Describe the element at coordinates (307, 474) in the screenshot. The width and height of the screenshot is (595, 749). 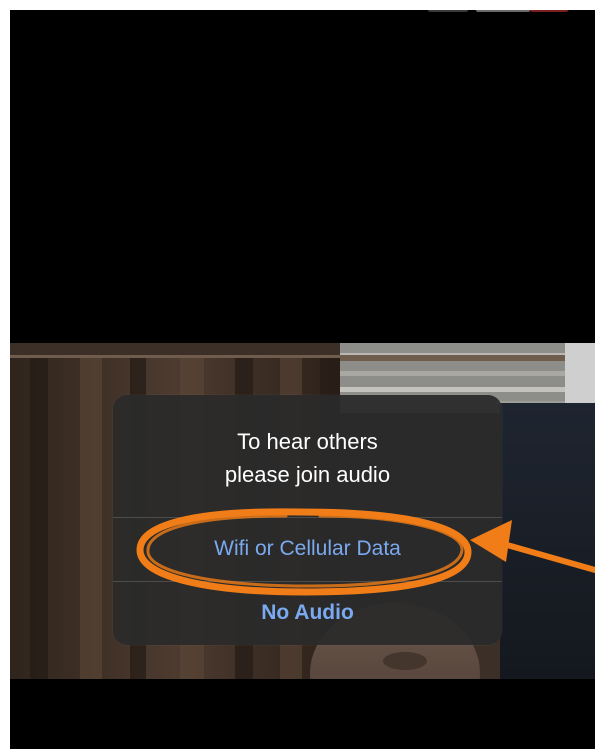
I see `dialog-title-line-2: please join audio` at that location.